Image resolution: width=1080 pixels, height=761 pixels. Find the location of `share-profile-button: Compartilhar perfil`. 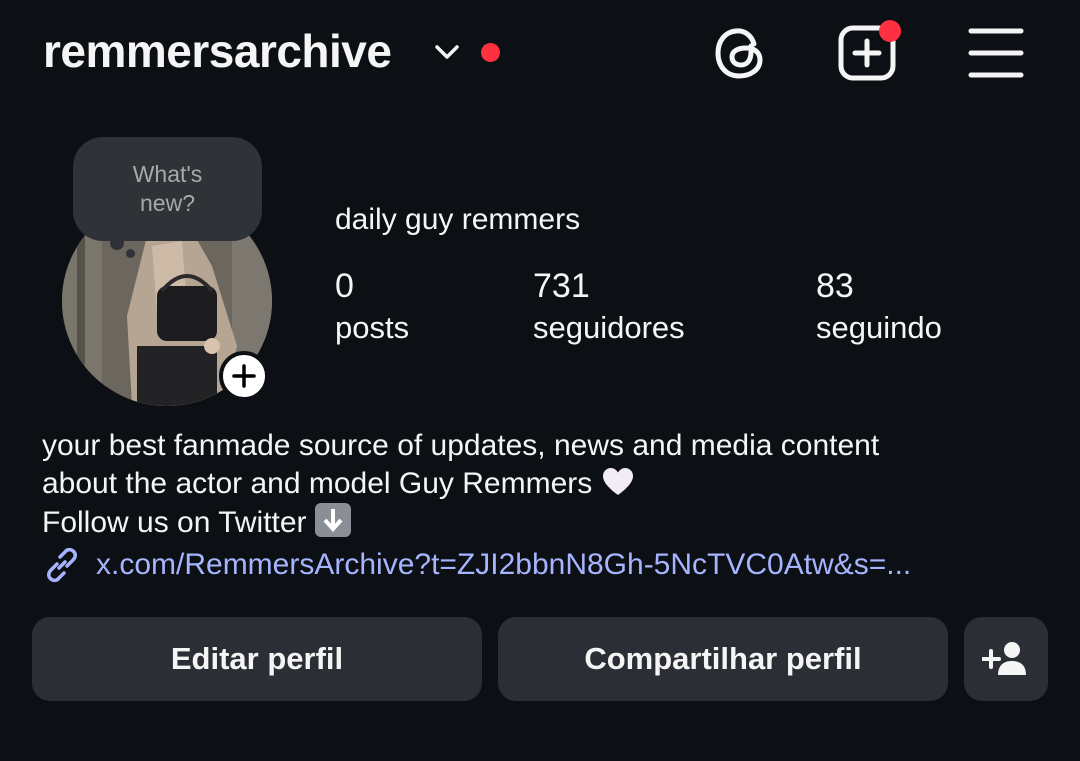

share-profile-button: Compartilhar perfil is located at coordinates (723, 659).